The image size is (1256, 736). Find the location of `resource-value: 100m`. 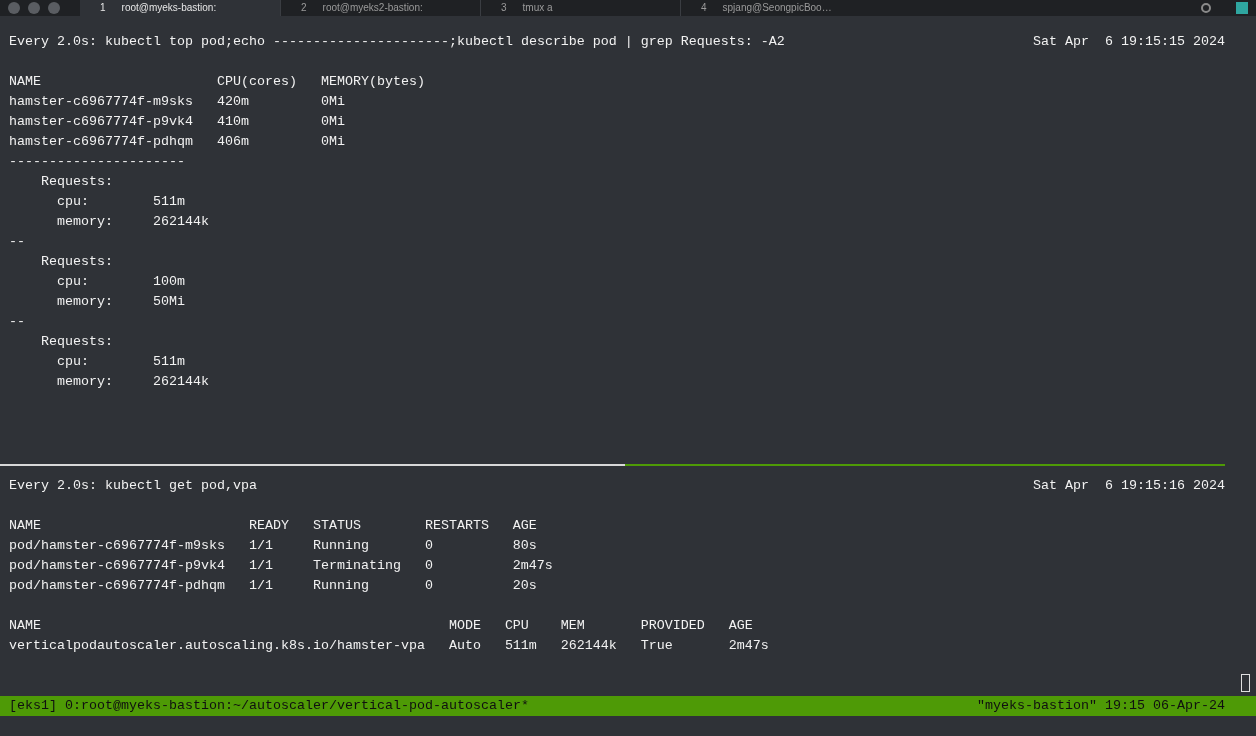

resource-value: 100m is located at coordinates (168, 282).